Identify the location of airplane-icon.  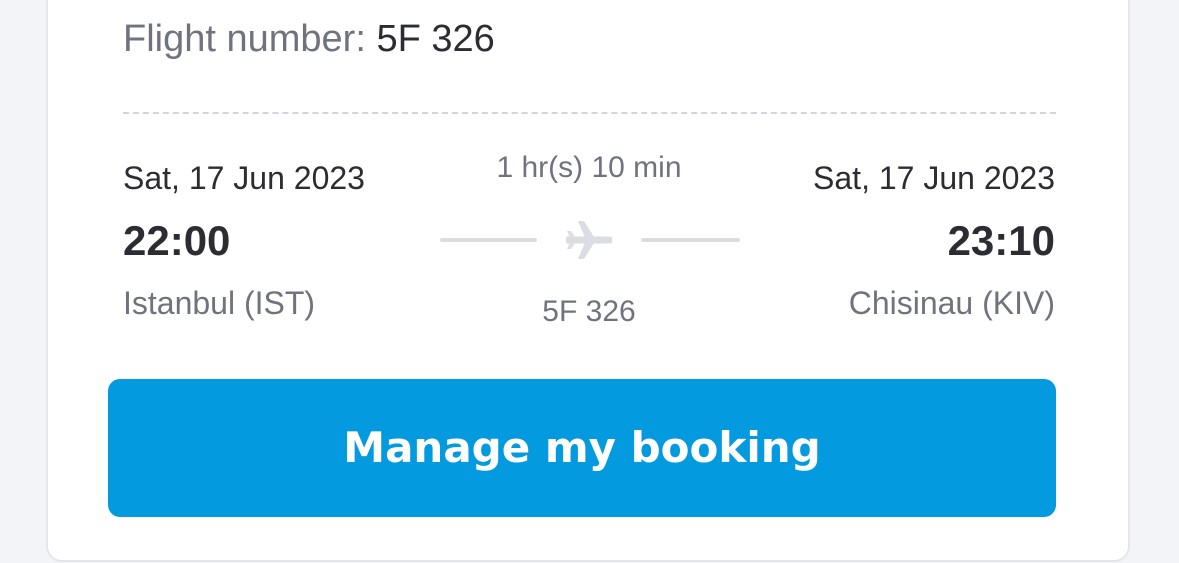
(589, 240).